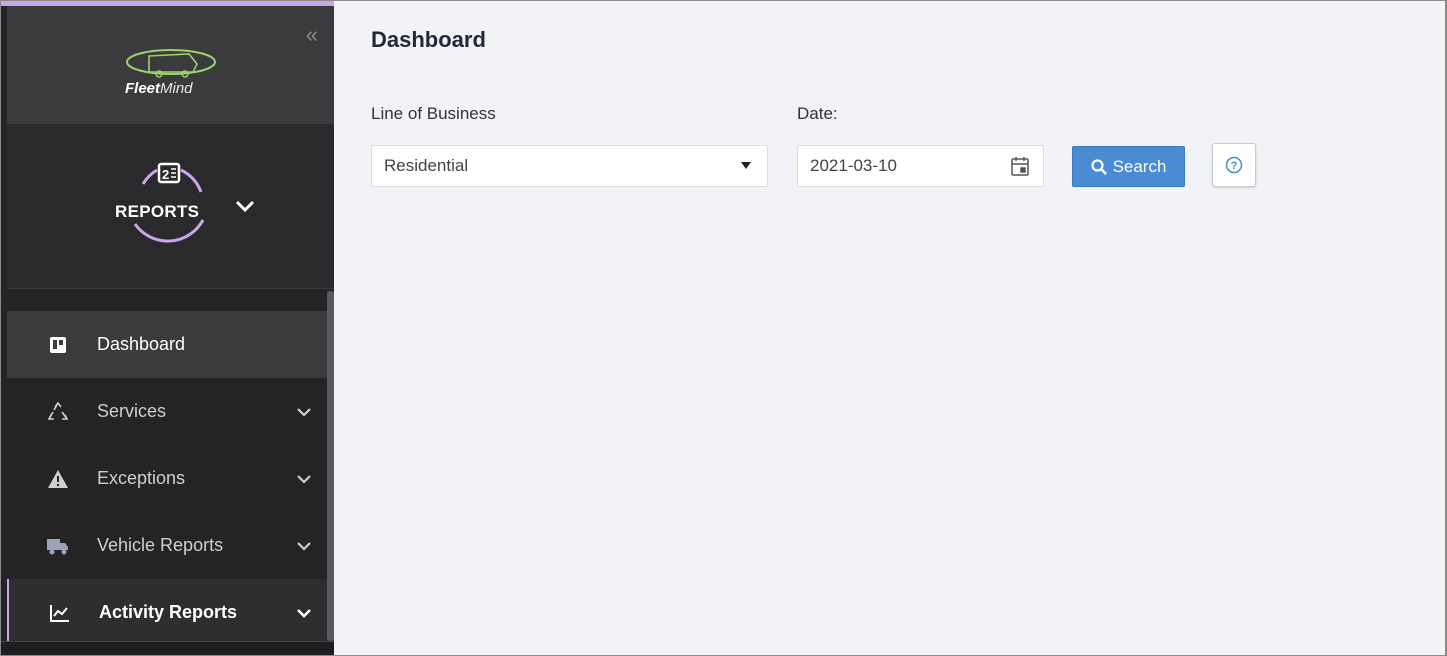 Image resolution: width=1447 pixels, height=656 pixels. What do you see at coordinates (58, 345) in the screenshot?
I see `board-icon` at bounding box center [58, 345].